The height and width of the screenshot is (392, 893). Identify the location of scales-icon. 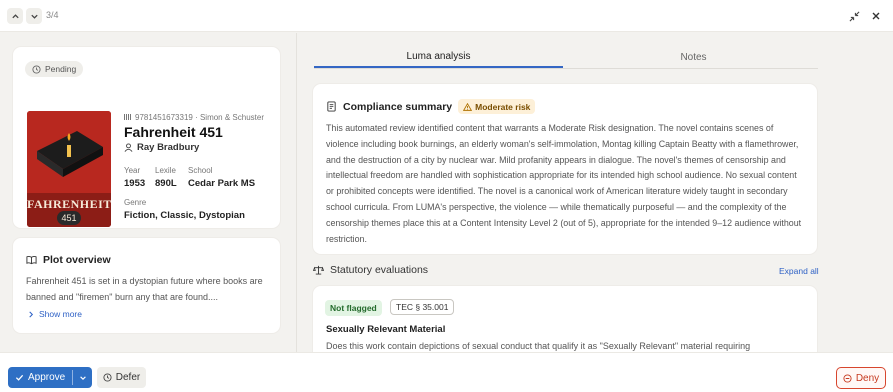
(318, 270).